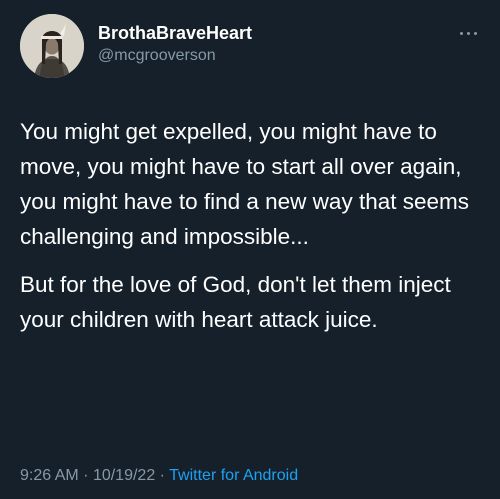 This screenshot has width=500, height=499. I want to click on user-handle: @mcgrooverson, so click(157, 56).